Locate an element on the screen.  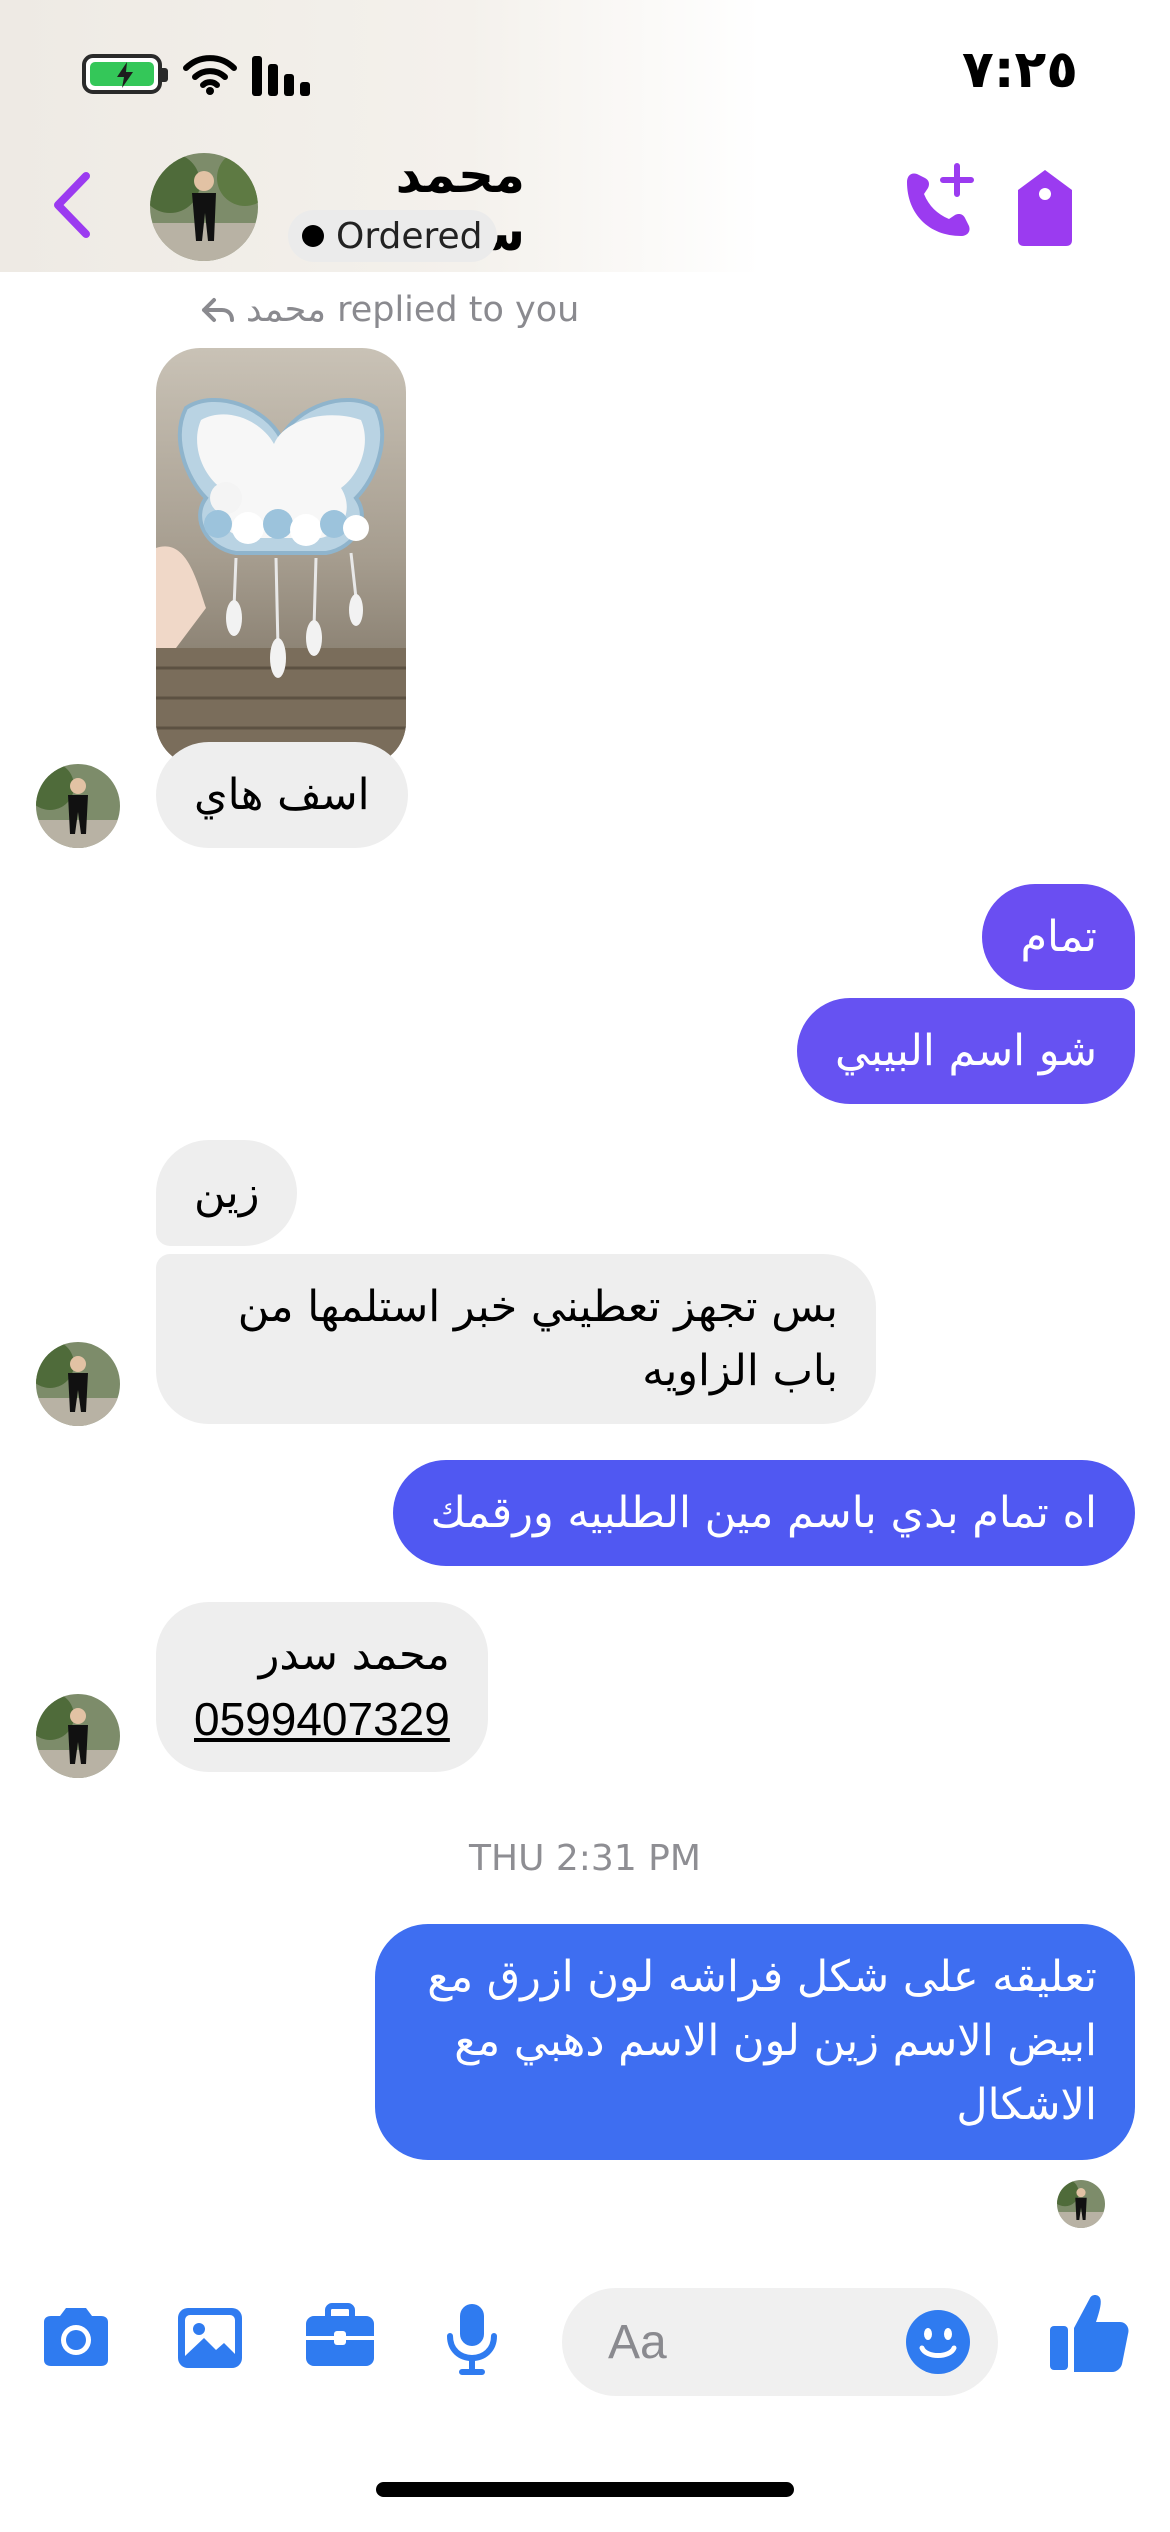
tag-button is located at coordinates (1045, 207).